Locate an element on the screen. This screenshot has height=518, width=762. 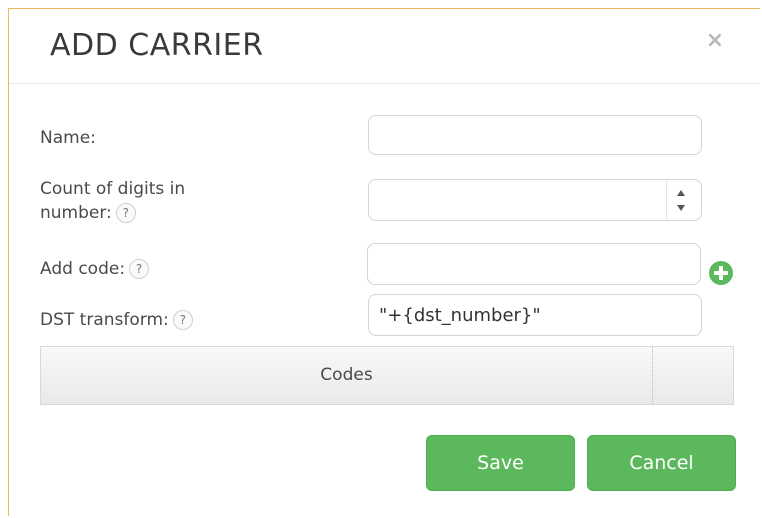
count-digits-label-line1: Count of digits in is located at coordinates (113, 189).